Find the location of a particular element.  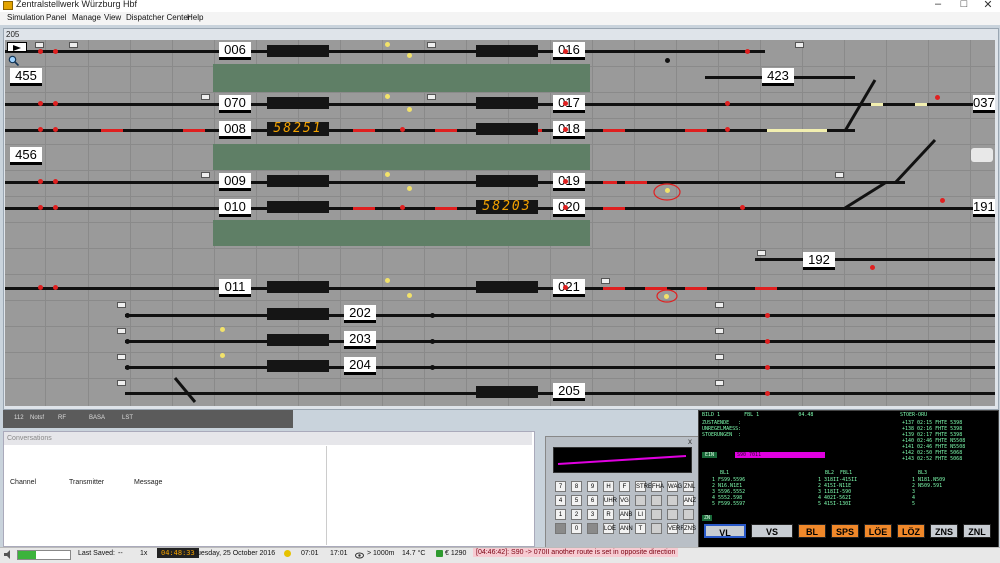

tab-notsf: Notsf is located at coordinates (37, 418).